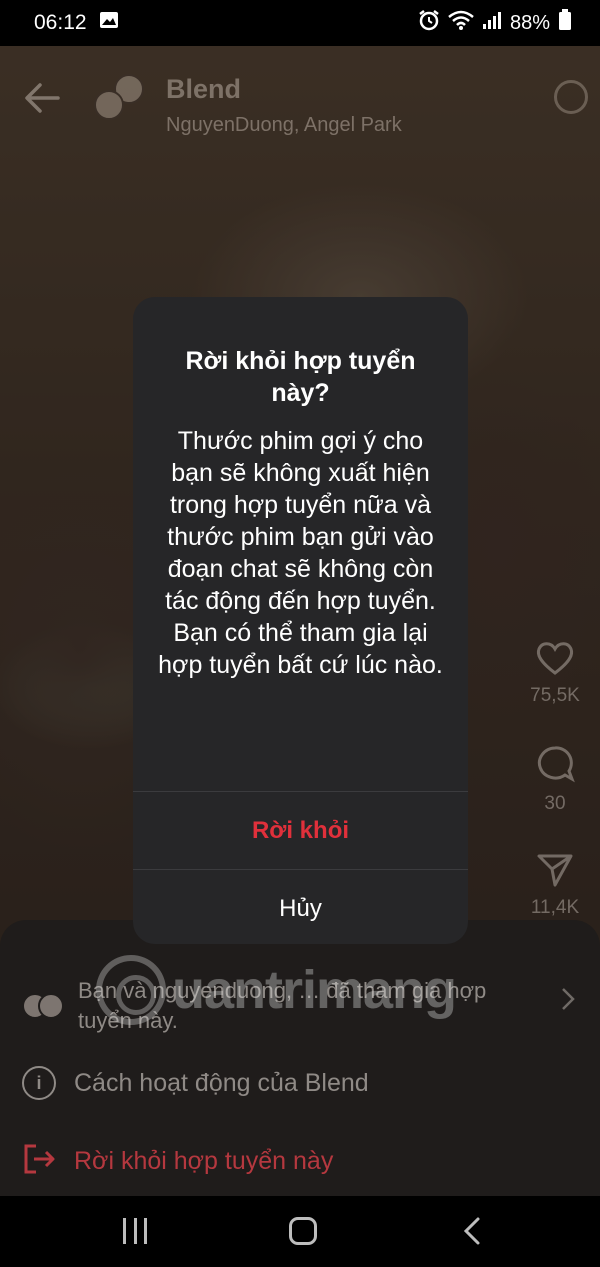 This screenshot has width=600, height=1267. Describe the element at coordinates (492, 23) in the screenshot. I see `signal-icon` at that location.